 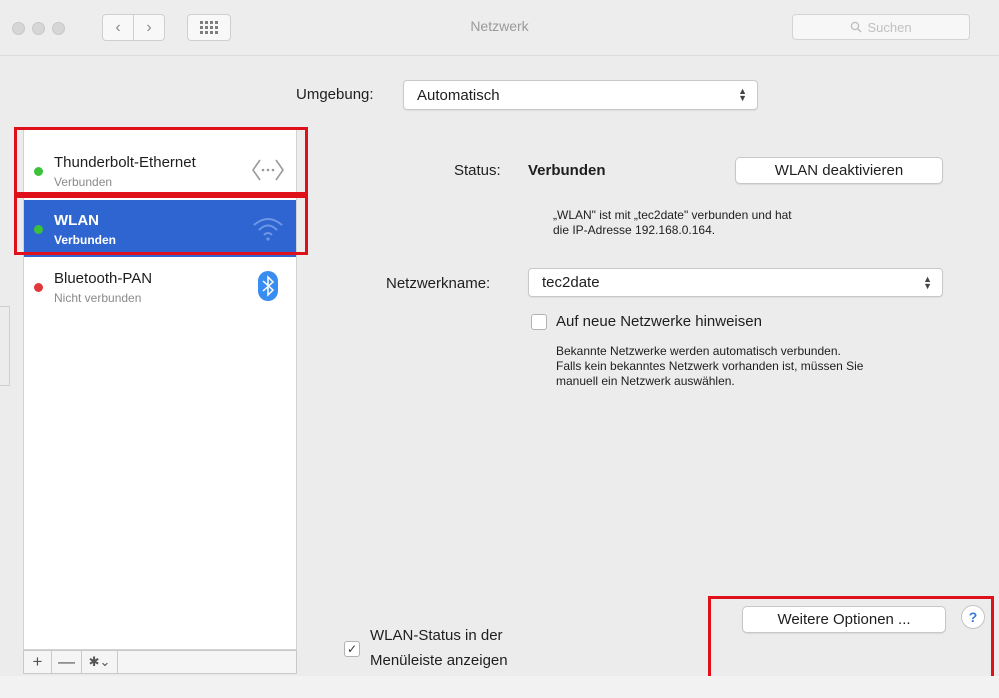 What do you see at coordinates (735, 282) in the screenshot?
I see `network-name-select: tec2date ▲ ▼` at bounding box center [735, 282].